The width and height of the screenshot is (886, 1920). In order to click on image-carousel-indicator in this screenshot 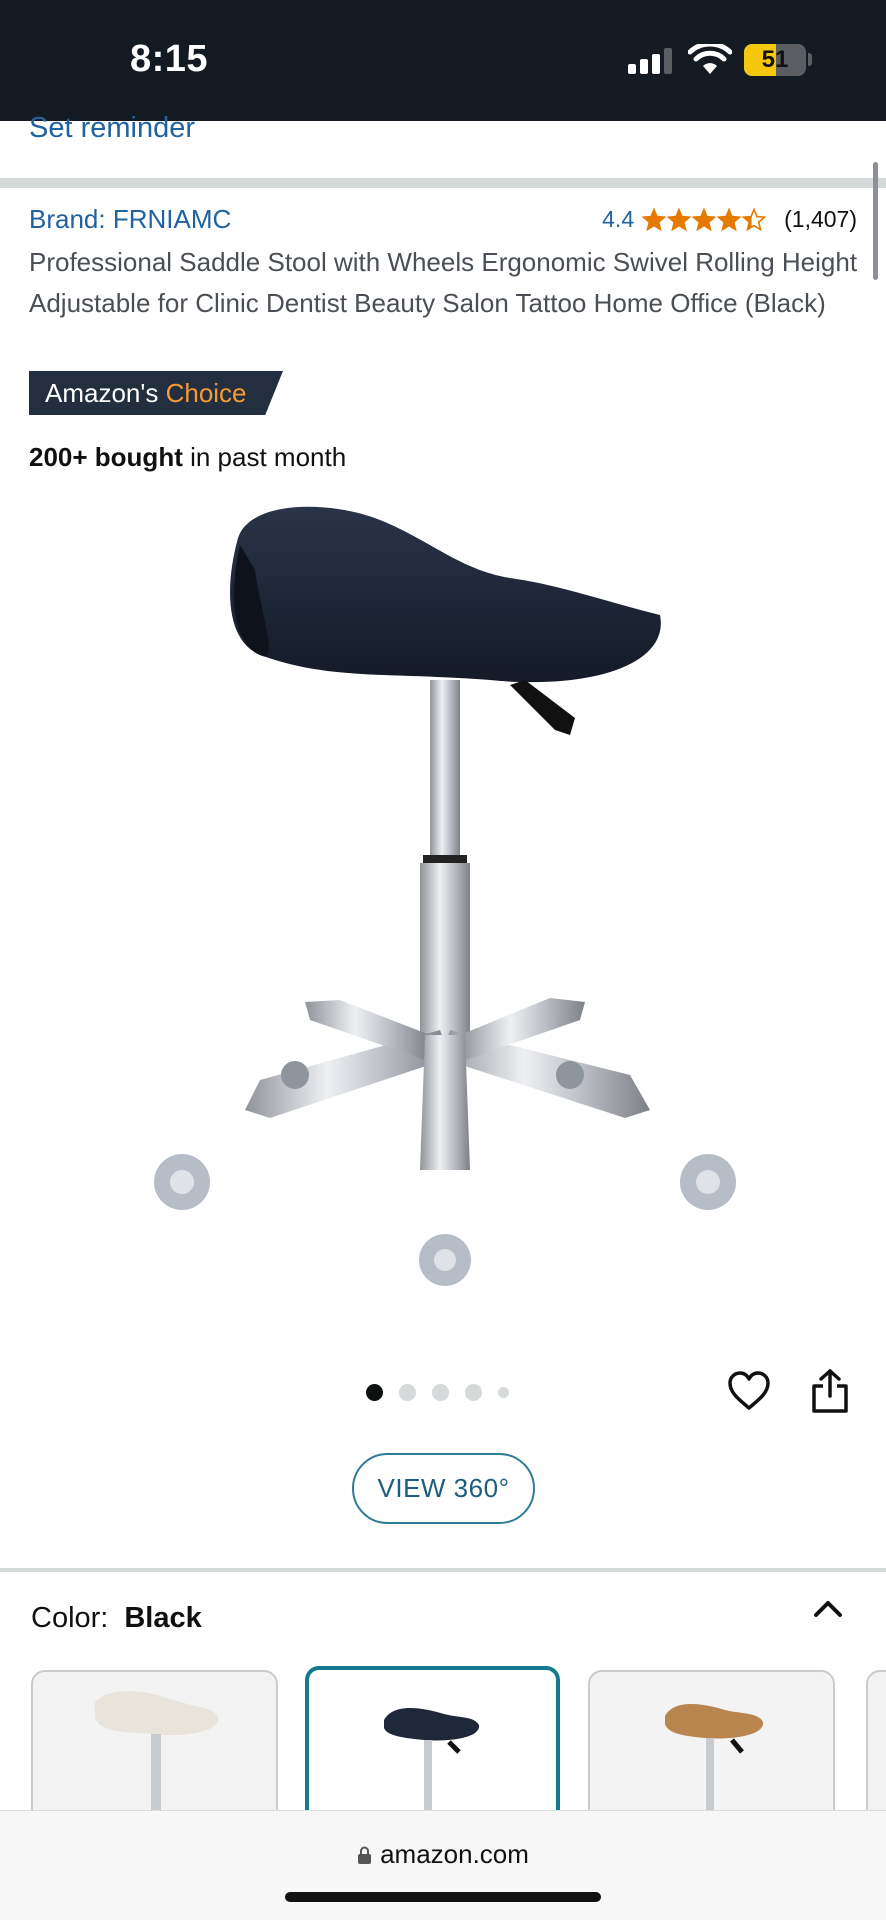, I will do `click(437, 1392)`.